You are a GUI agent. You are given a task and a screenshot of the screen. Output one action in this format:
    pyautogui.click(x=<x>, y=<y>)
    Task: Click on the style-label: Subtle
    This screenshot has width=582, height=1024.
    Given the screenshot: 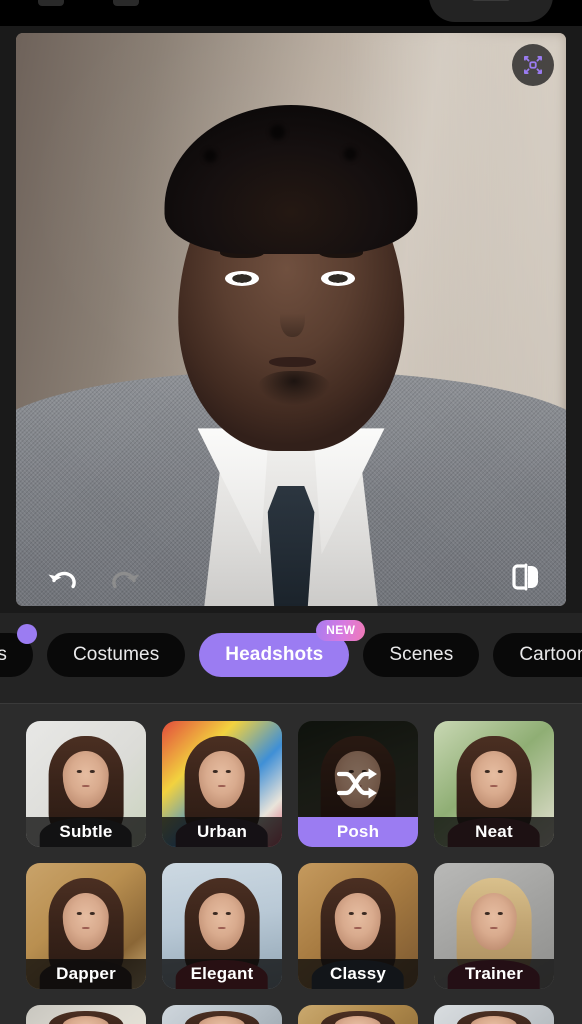 What is the action you would take?
    pyautogui.click(x=86, y=831)
    